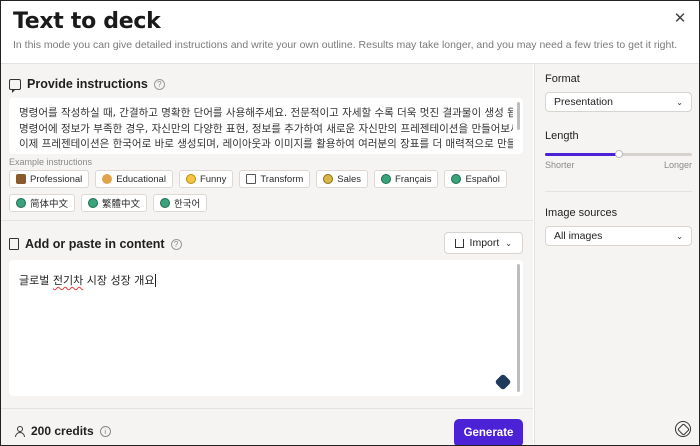  Describe the element at coordinates (618, 236) in the screenshot. I see `image-sources-select: All images ⌄` at that location.